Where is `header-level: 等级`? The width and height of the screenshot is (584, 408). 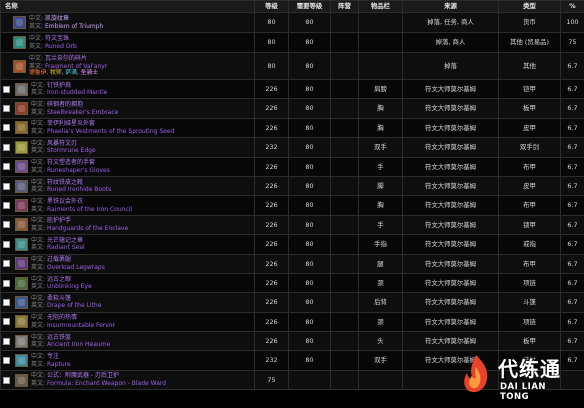
header-level: 等级 is located at coordinates (271, 6).